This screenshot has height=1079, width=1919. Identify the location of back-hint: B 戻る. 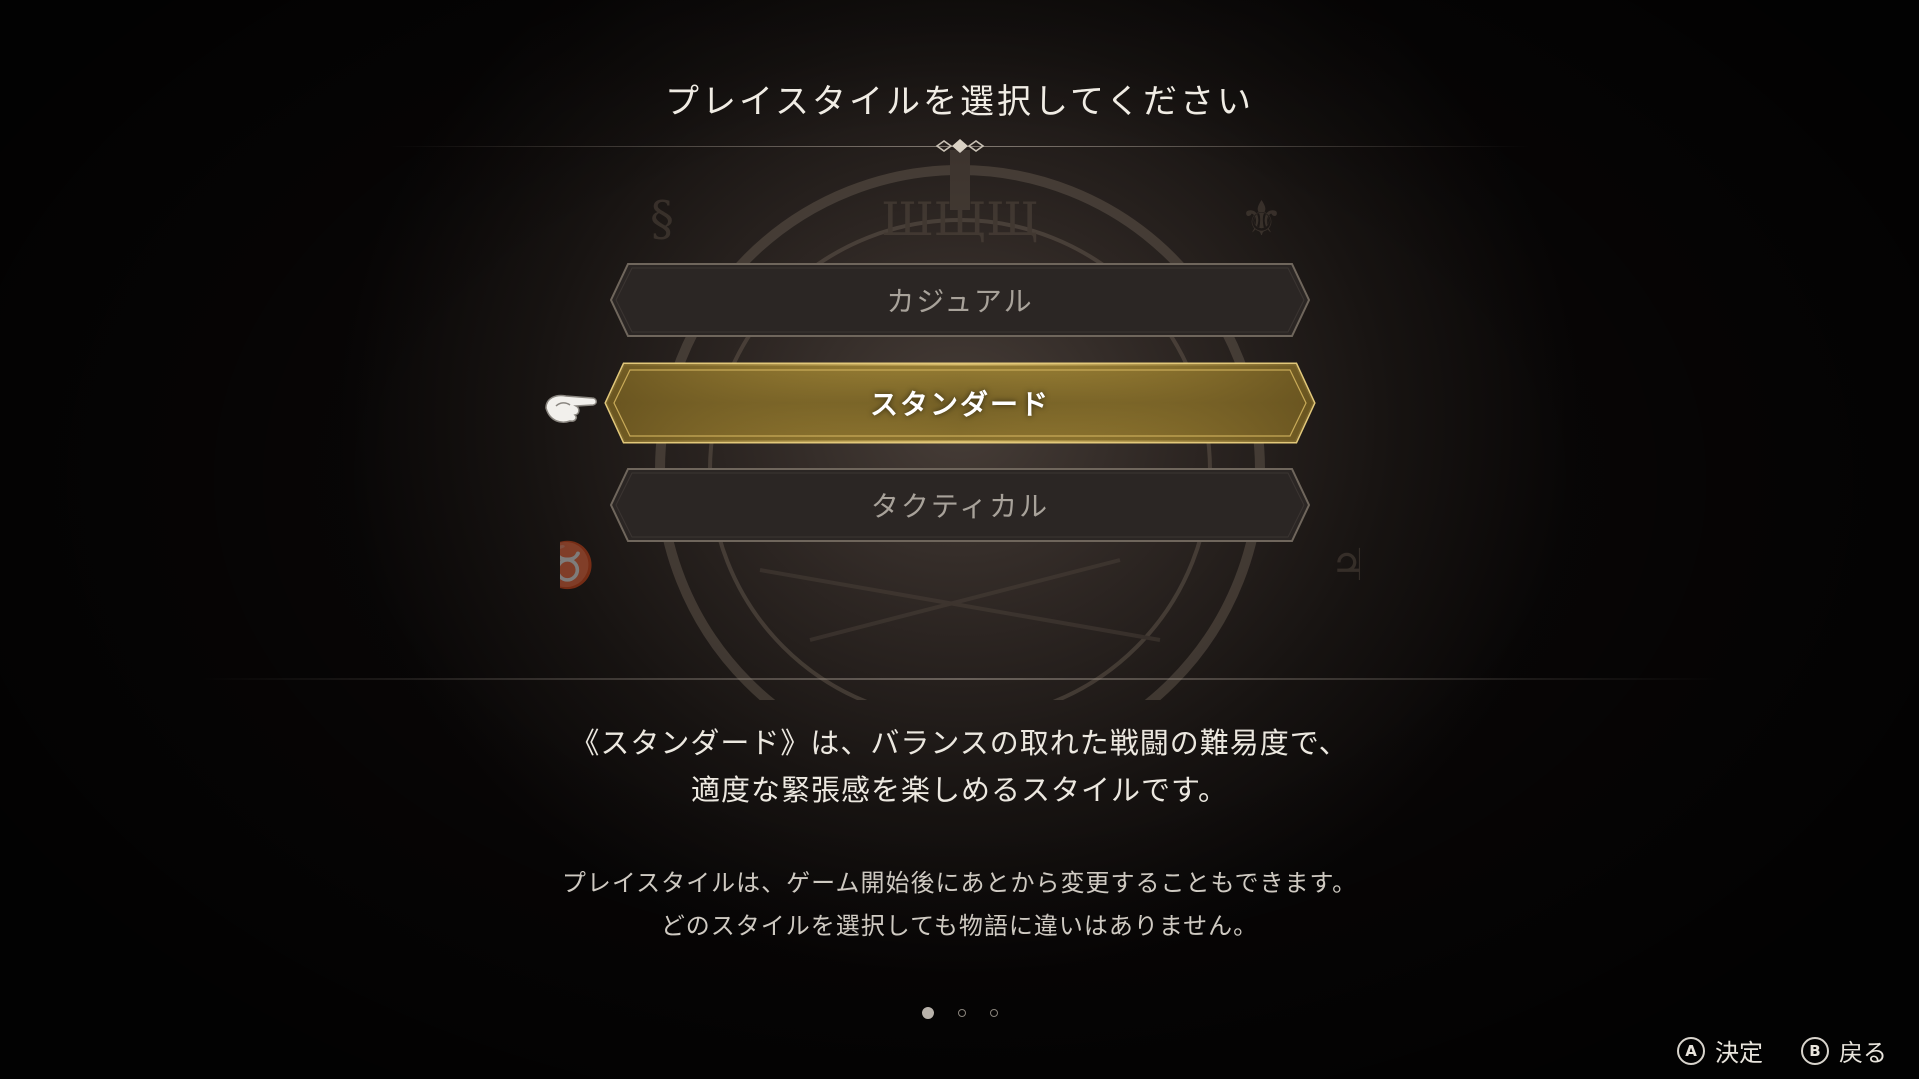
(1844, 1050).